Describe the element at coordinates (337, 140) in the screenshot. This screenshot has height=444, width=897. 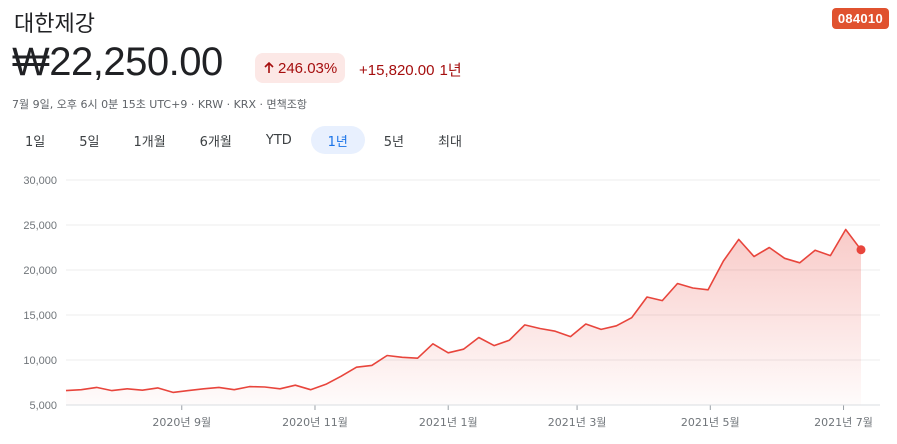
I see `tab-range-1y: 1년` at that location.